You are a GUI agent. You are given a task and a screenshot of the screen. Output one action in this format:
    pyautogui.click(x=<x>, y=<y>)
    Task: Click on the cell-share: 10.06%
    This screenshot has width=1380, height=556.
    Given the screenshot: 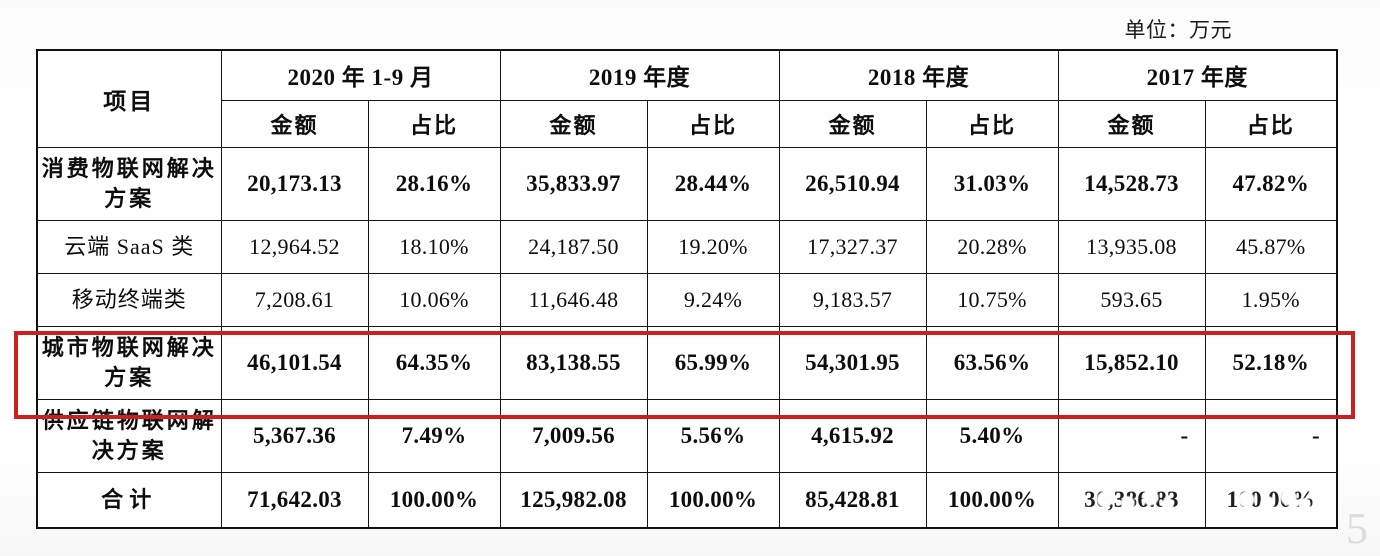 What is the action you would take?
    pyautogui.click(x=434, y=300)
    